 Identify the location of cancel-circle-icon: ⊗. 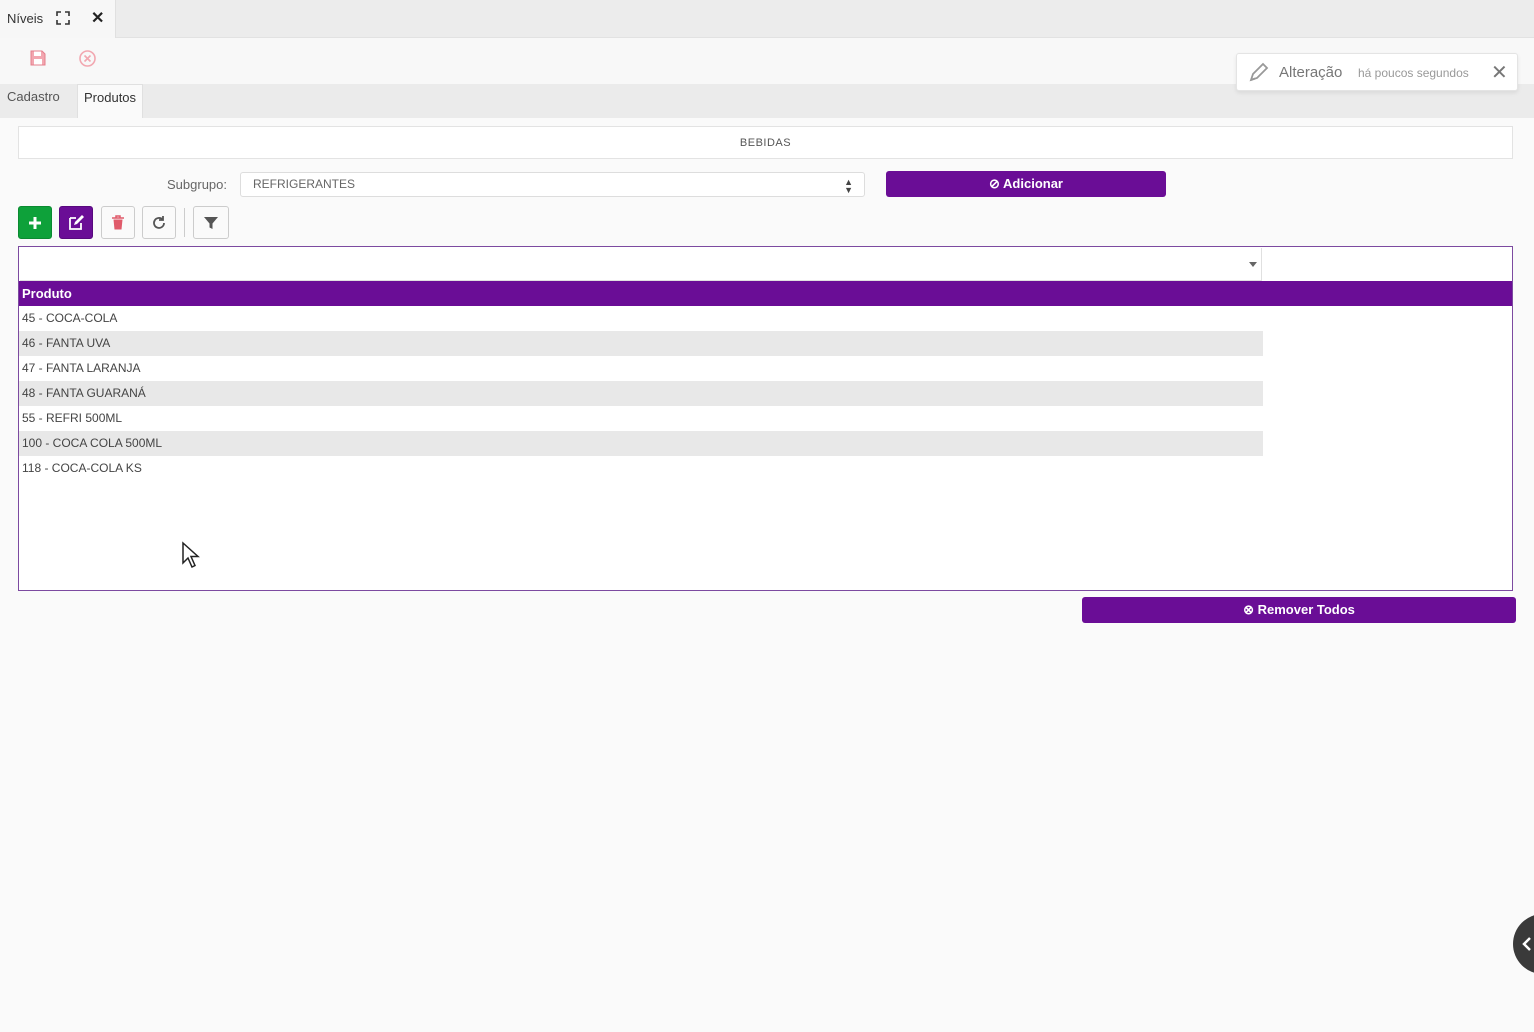
(1248, 609).